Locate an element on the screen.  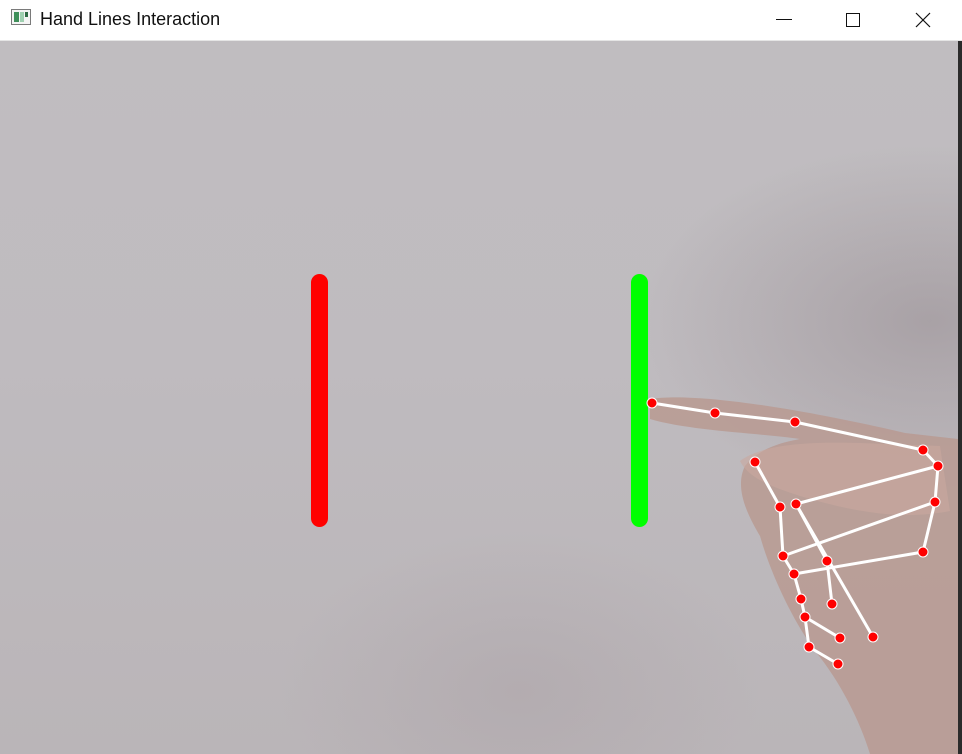
window-right-edge is located at coordinates (960, 397).